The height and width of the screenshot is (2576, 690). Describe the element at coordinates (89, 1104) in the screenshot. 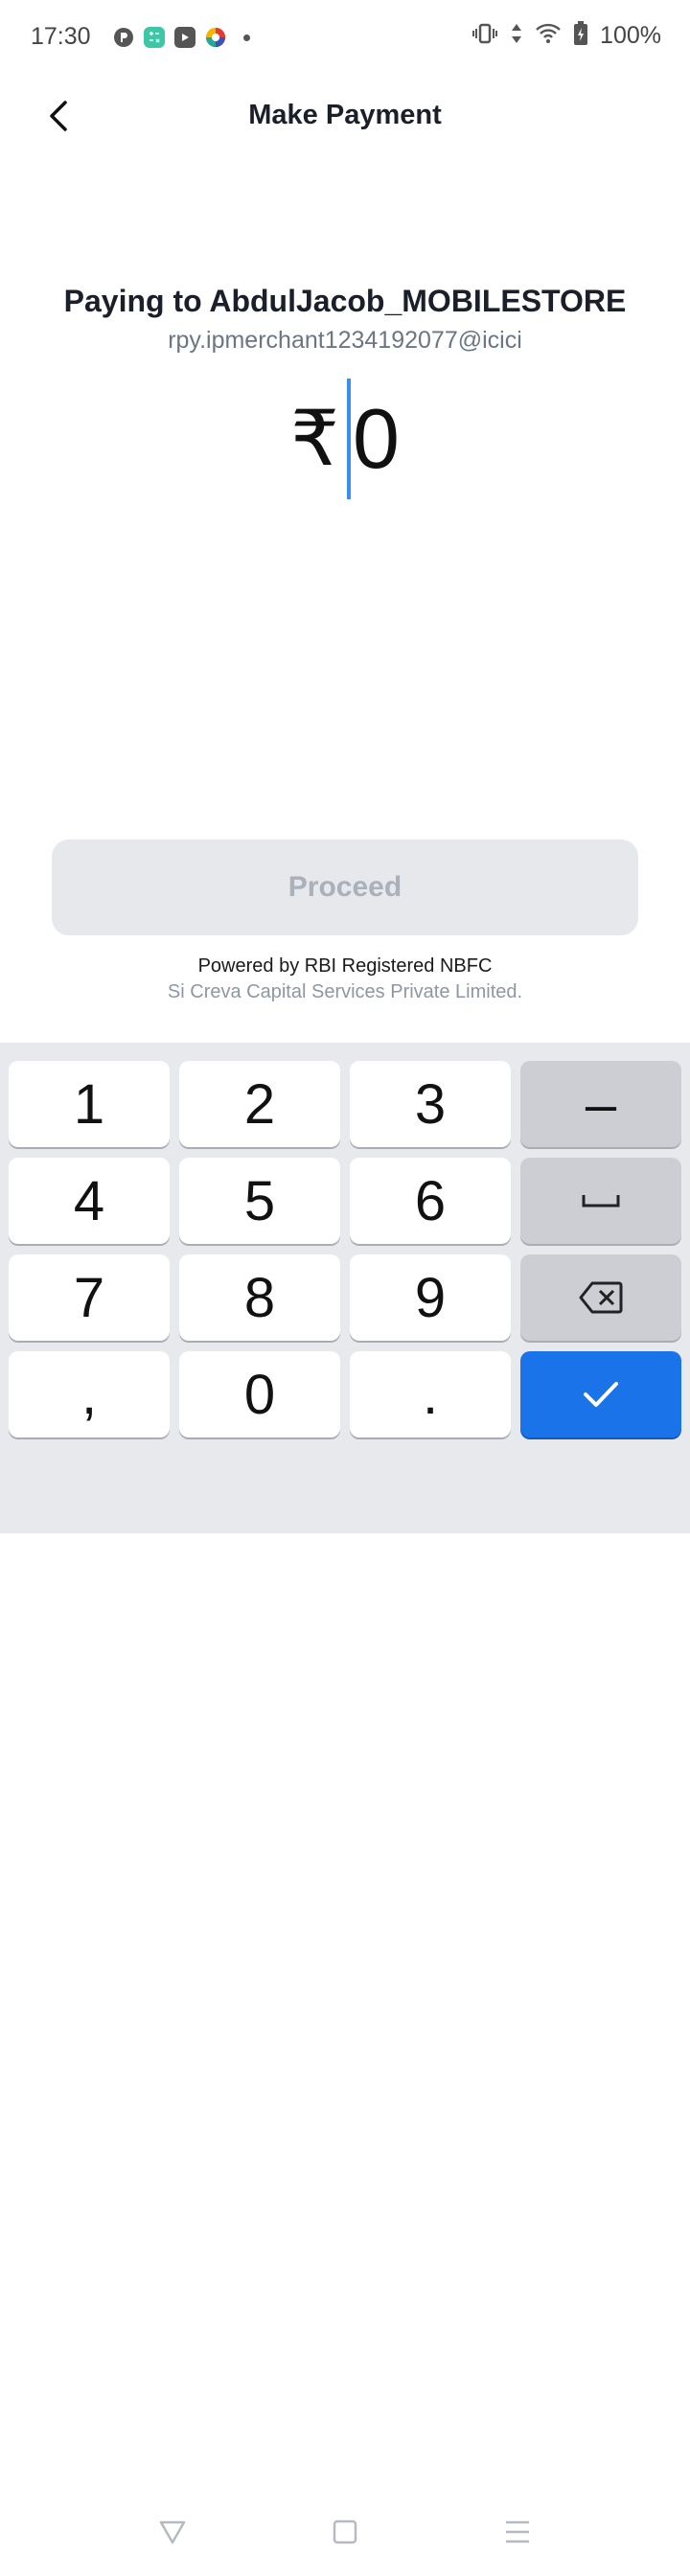

I see `key-1: 1` at that location.